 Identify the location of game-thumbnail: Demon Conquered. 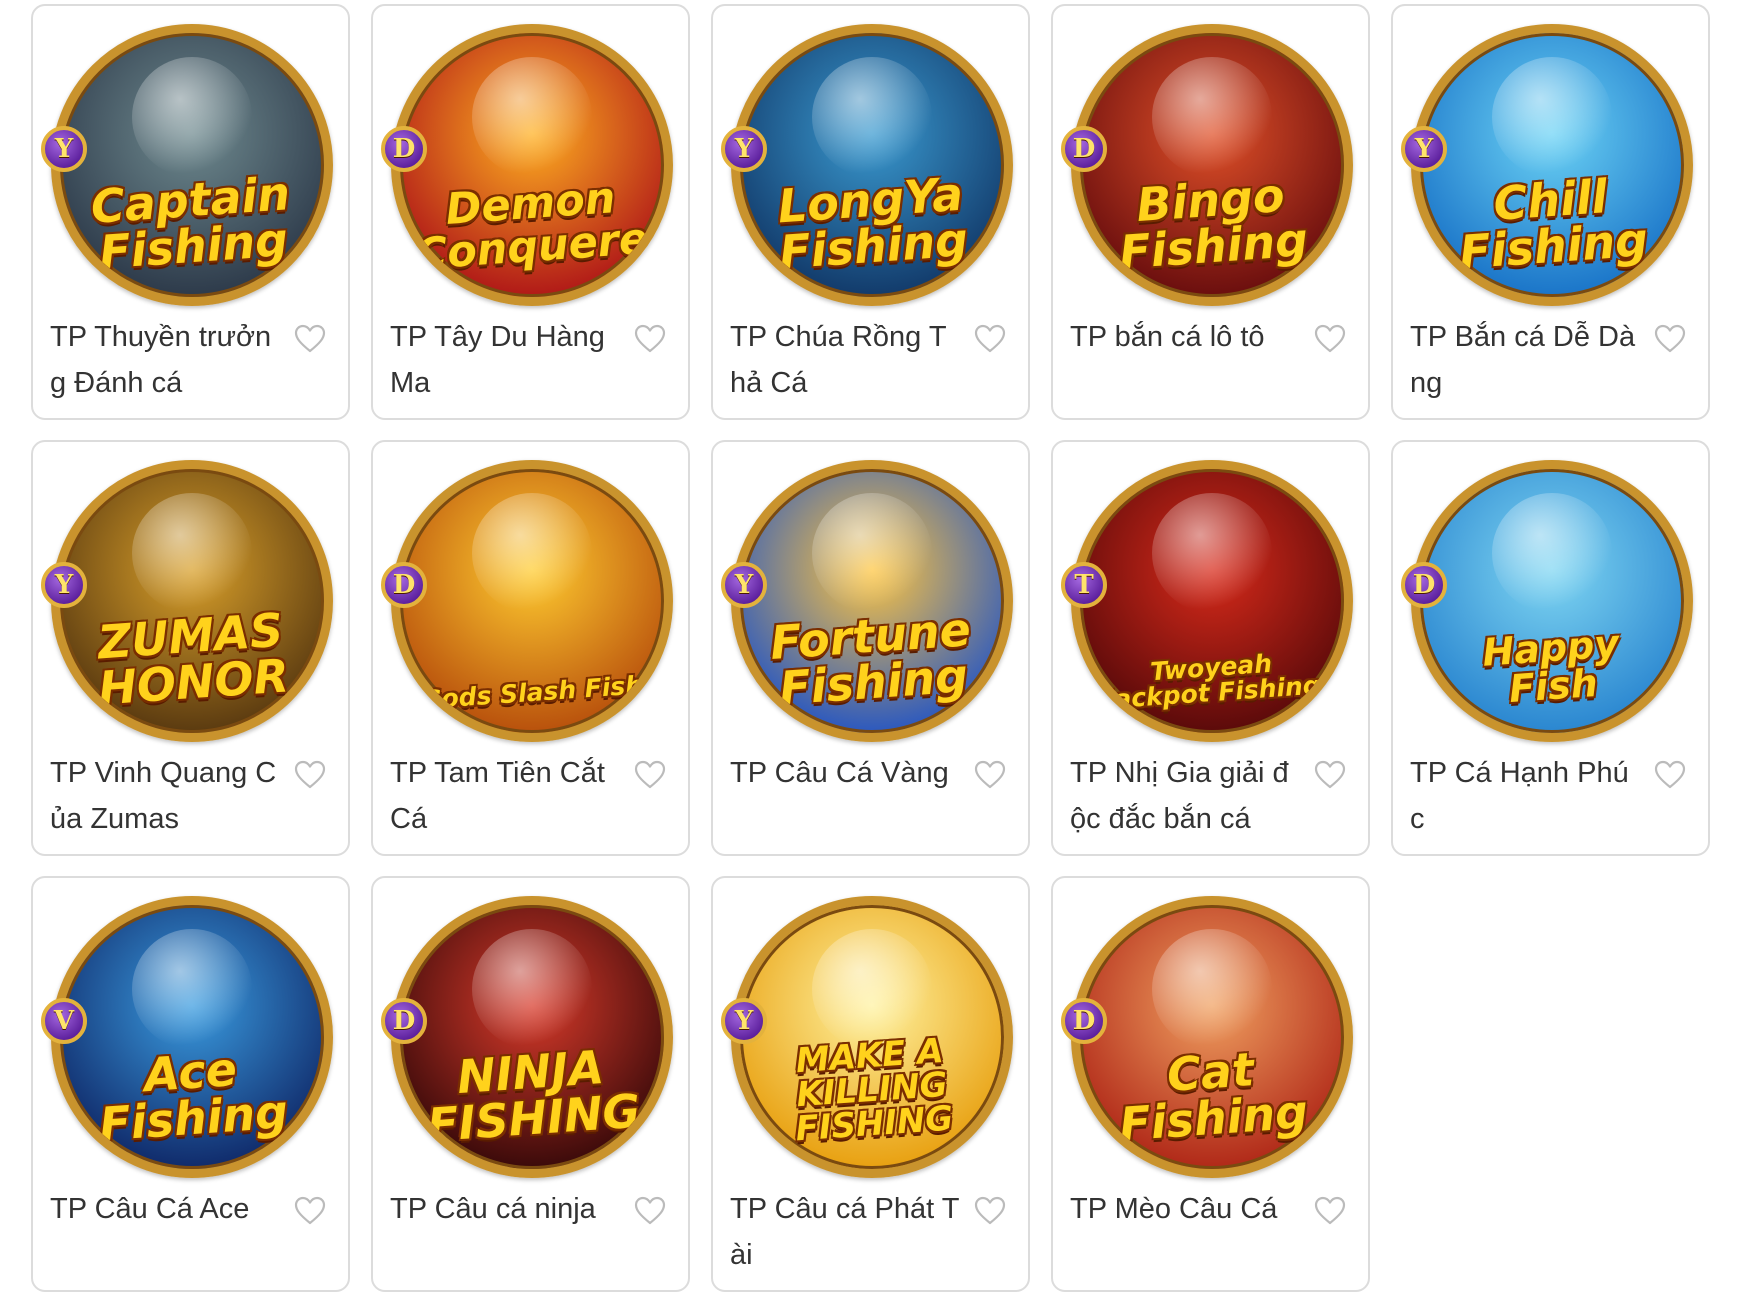
(532, 165).